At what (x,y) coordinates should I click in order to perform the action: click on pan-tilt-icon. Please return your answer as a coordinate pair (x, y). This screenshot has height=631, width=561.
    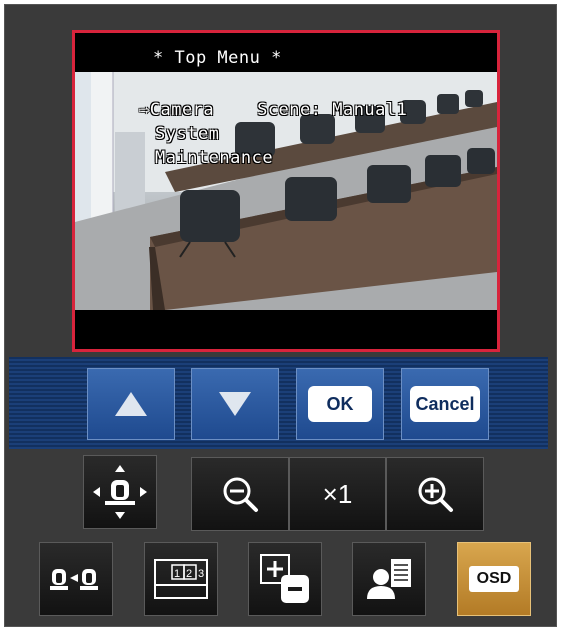
    Looking at the image, I should click on (120, 492).